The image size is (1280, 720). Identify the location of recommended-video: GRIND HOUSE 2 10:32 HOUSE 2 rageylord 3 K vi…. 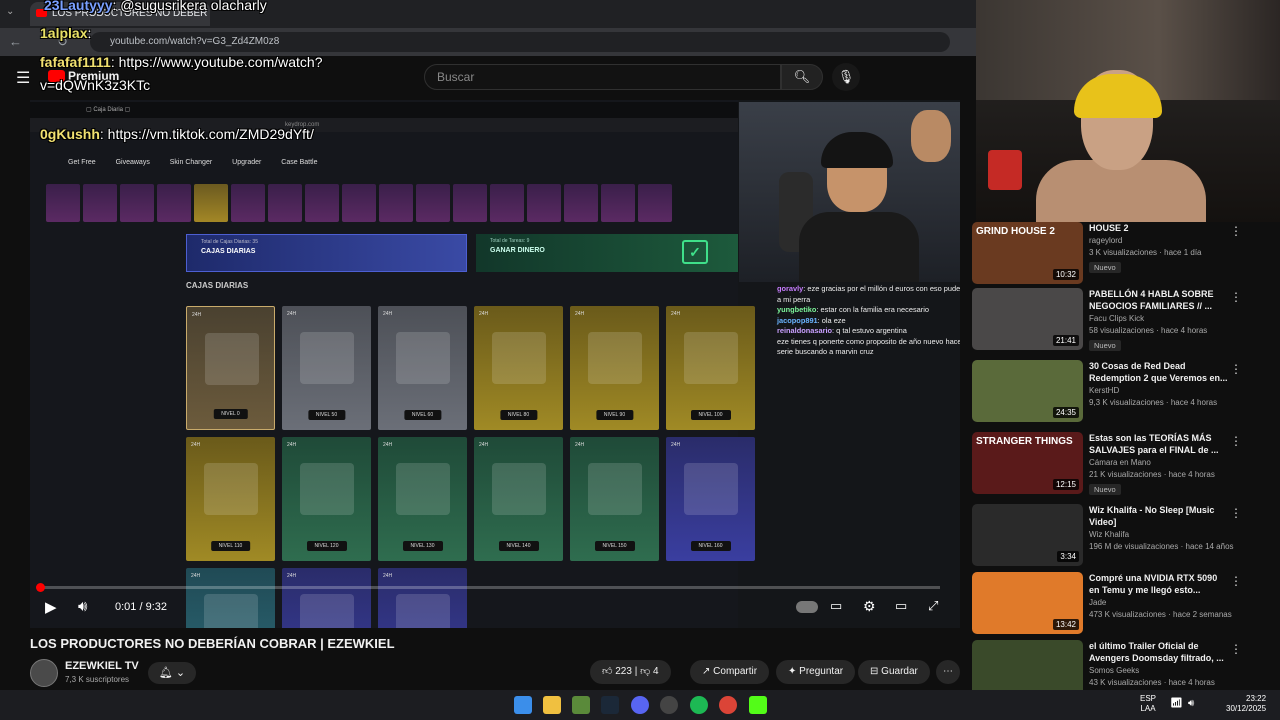
(1122, 255).